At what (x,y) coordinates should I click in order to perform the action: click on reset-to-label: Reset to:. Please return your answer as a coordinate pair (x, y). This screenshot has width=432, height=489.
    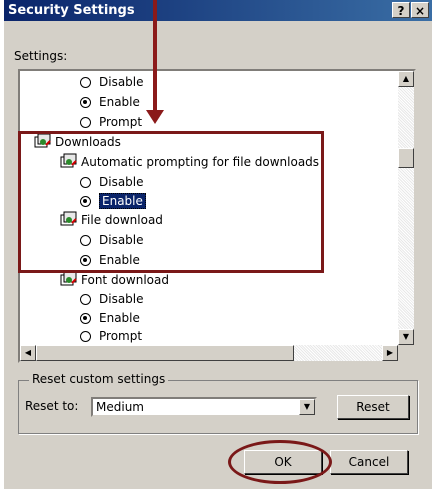
    Looking at the image, I should click on (52, 406).